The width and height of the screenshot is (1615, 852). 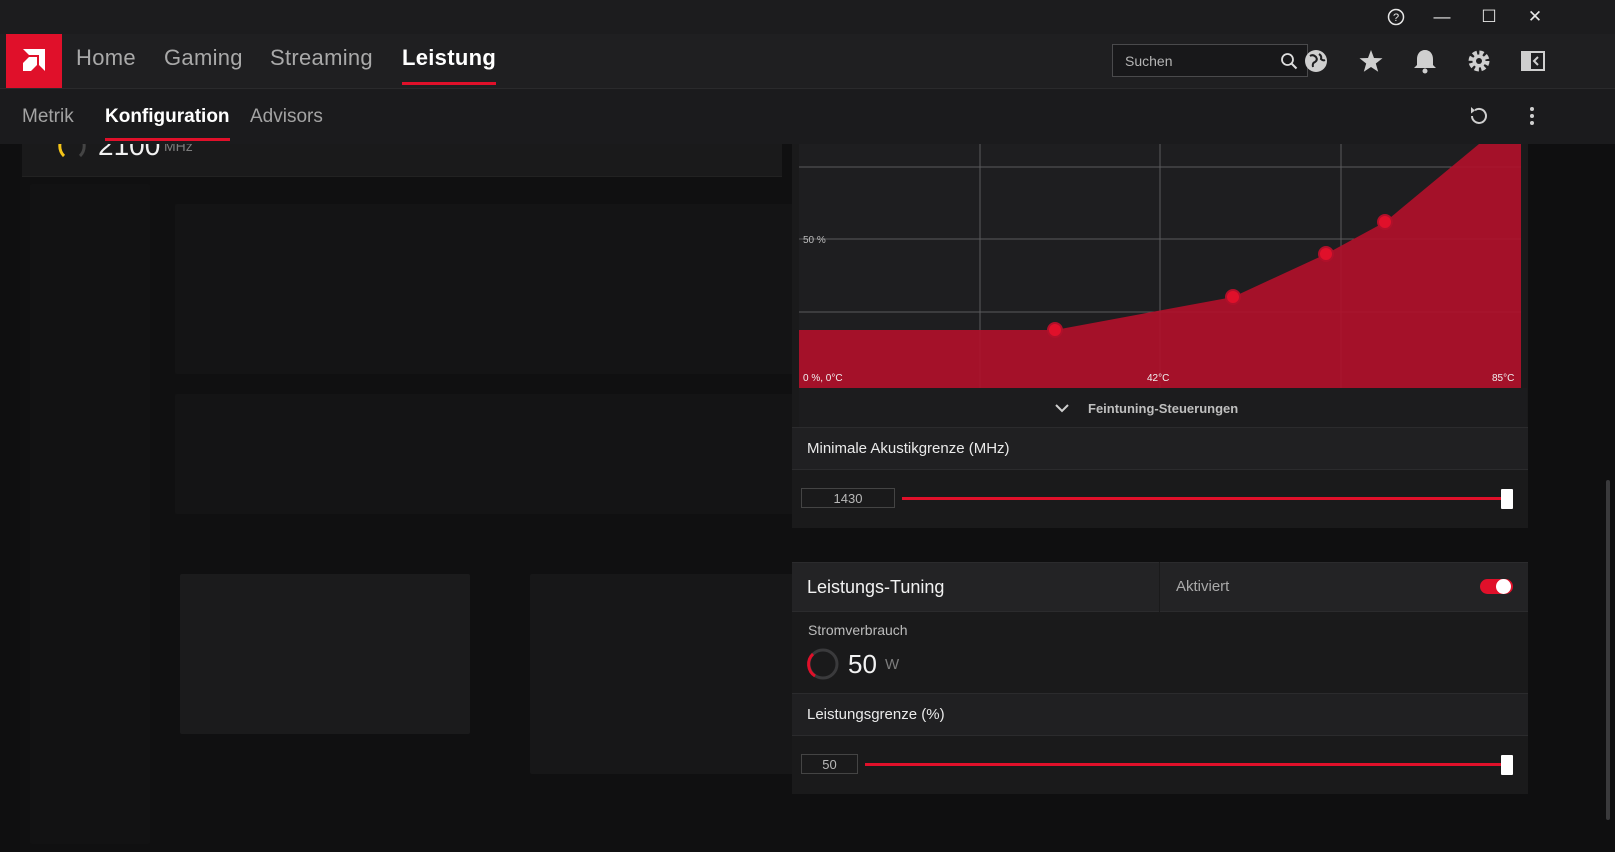 I want to click on search-box, so click(x=1210, y=60).